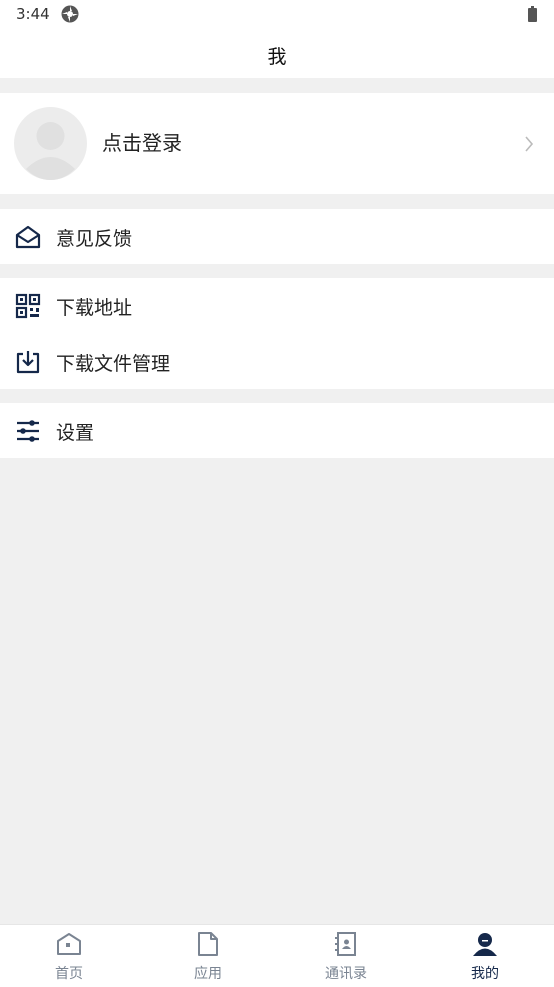  I want to click on download-files-menu-item: 下载文件管理, so click(277, 361).